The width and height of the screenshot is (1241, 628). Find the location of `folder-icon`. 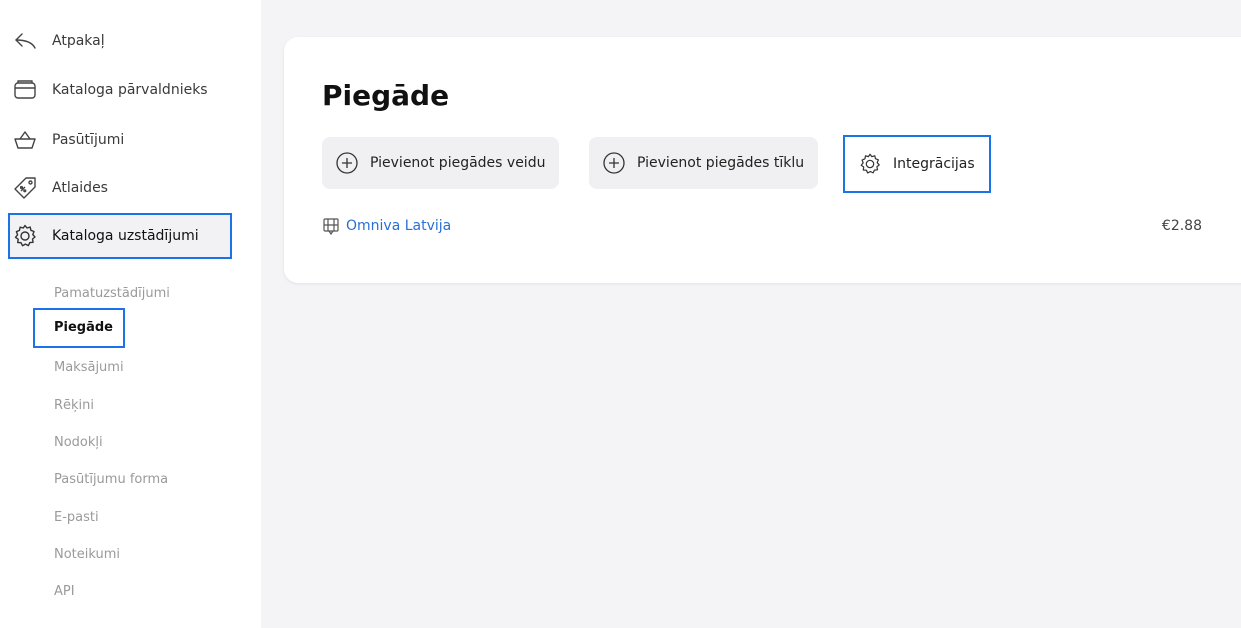

folder-icon is located at coordinates (25, 90).